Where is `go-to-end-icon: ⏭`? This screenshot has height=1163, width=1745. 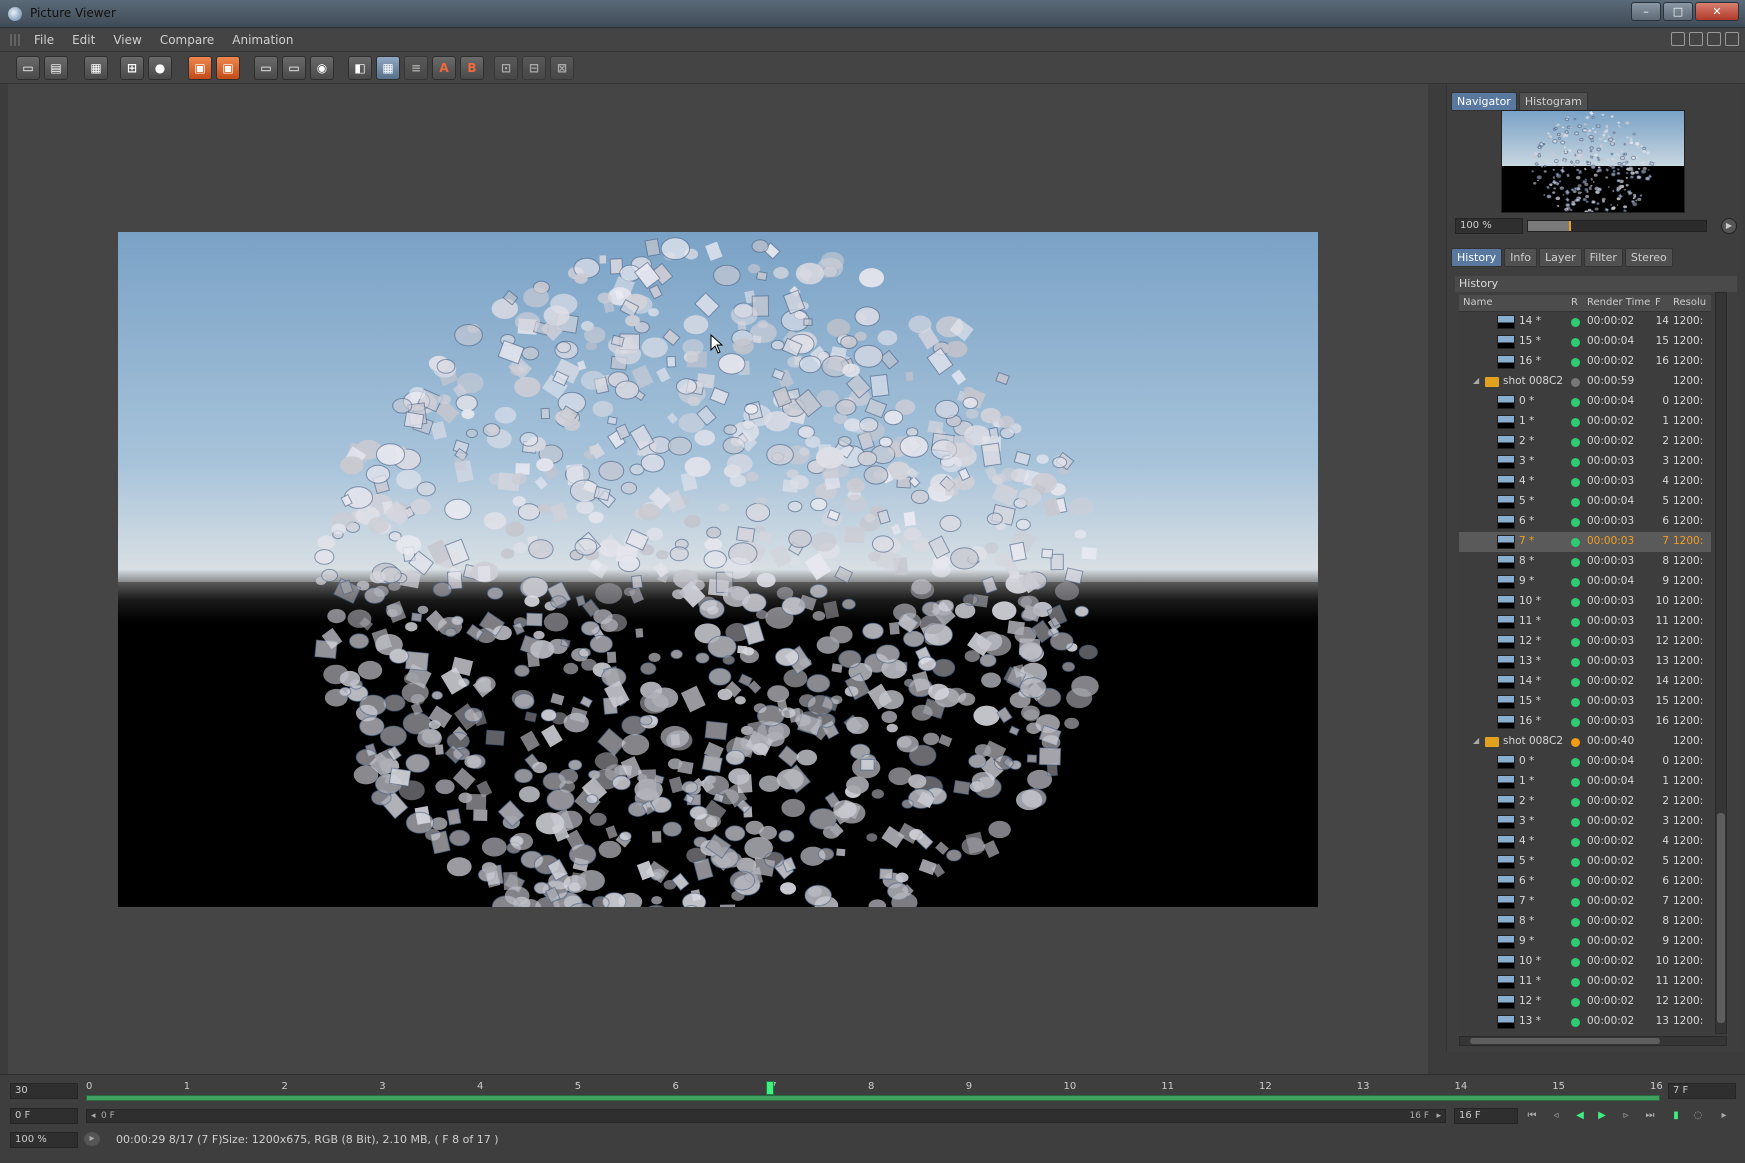
go-to-end-icon: ⏭ is located at coordinates (1650, 1116).